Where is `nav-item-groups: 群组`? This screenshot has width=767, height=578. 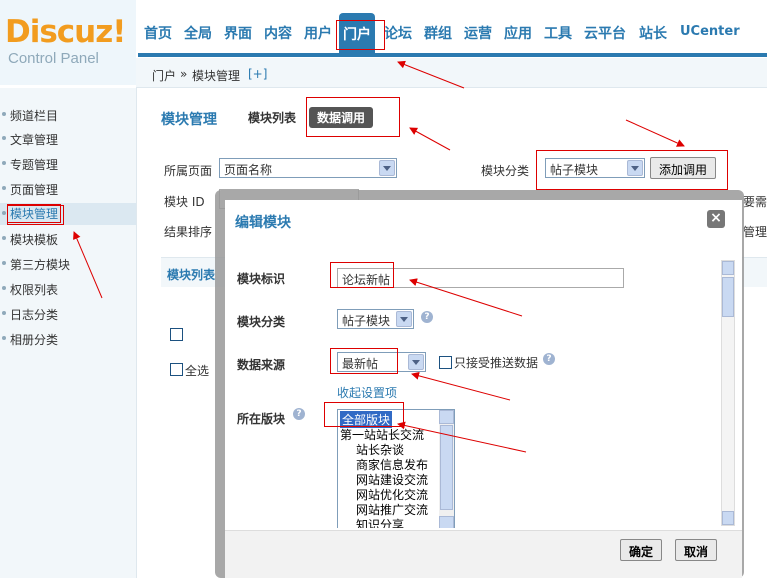 nav-item-groups: 群组 is located at coordinates (438, 33).